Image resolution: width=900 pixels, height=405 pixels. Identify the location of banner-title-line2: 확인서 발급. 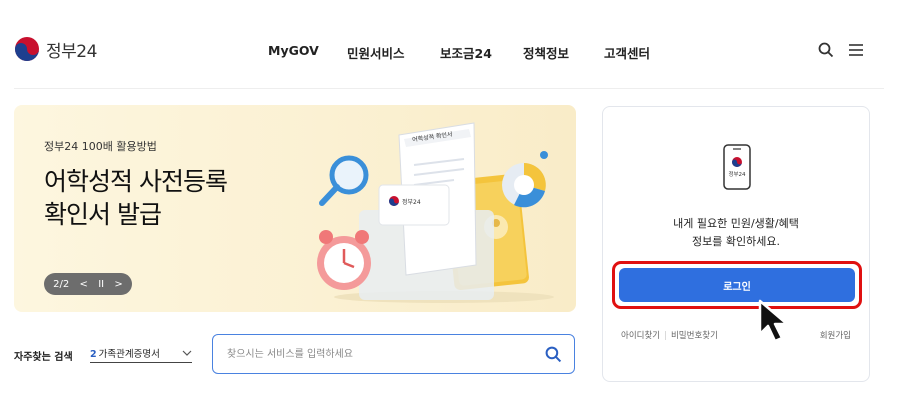
(103, 214).